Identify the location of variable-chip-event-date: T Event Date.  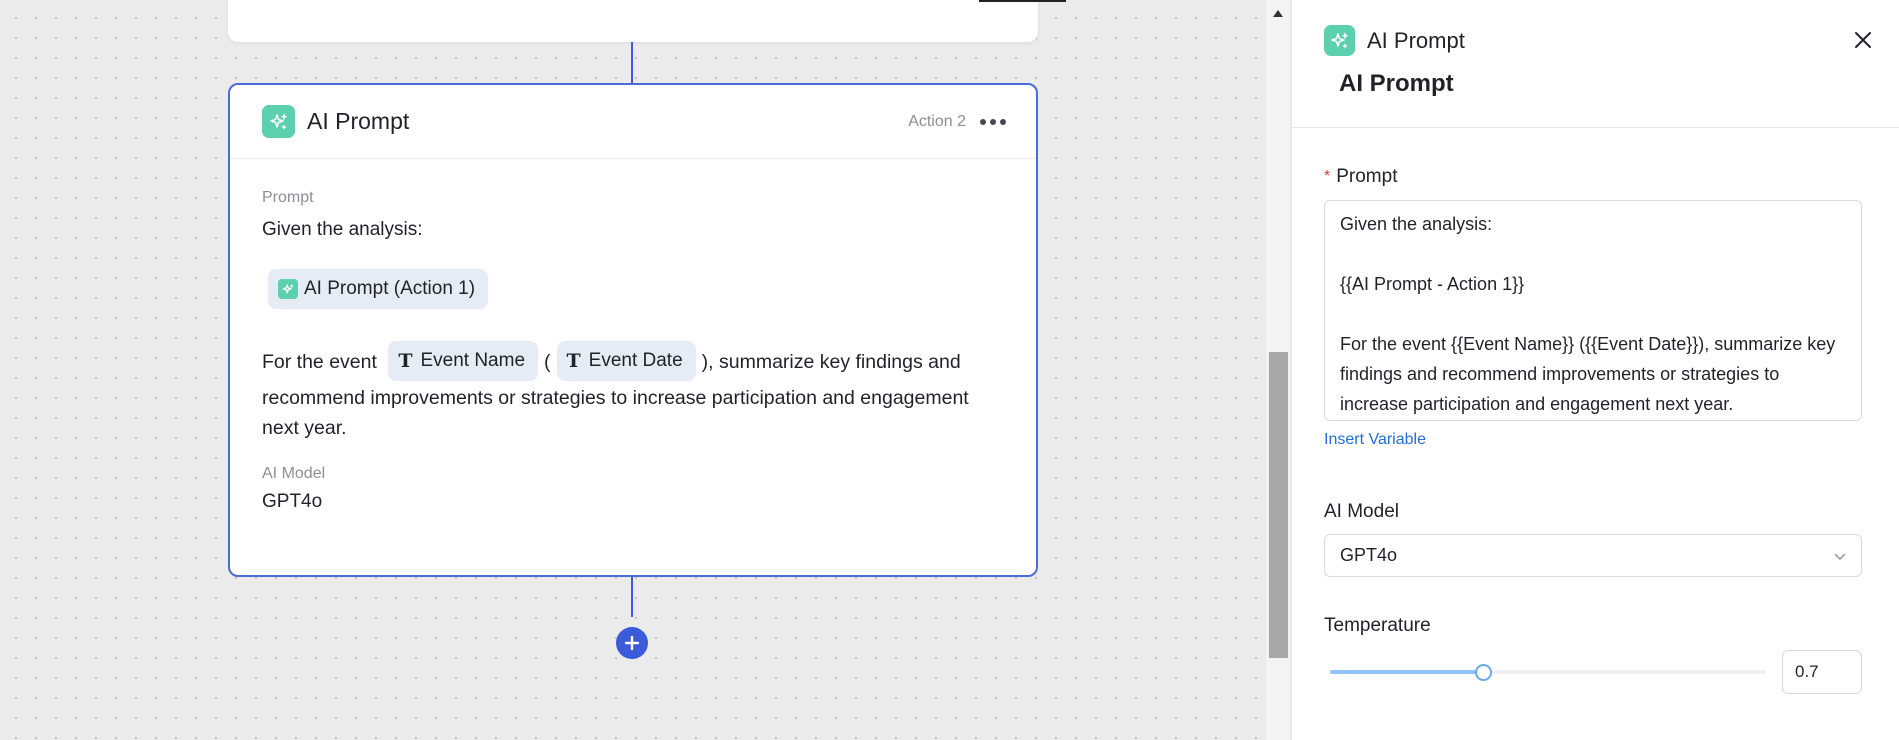
(626, 361).